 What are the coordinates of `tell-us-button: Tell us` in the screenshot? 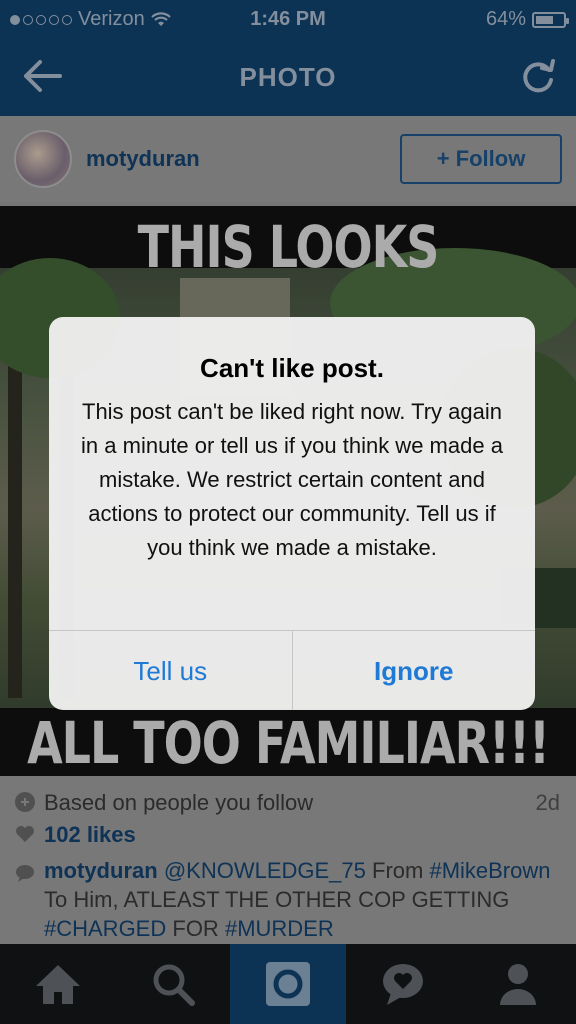 It's located at (170, 670).